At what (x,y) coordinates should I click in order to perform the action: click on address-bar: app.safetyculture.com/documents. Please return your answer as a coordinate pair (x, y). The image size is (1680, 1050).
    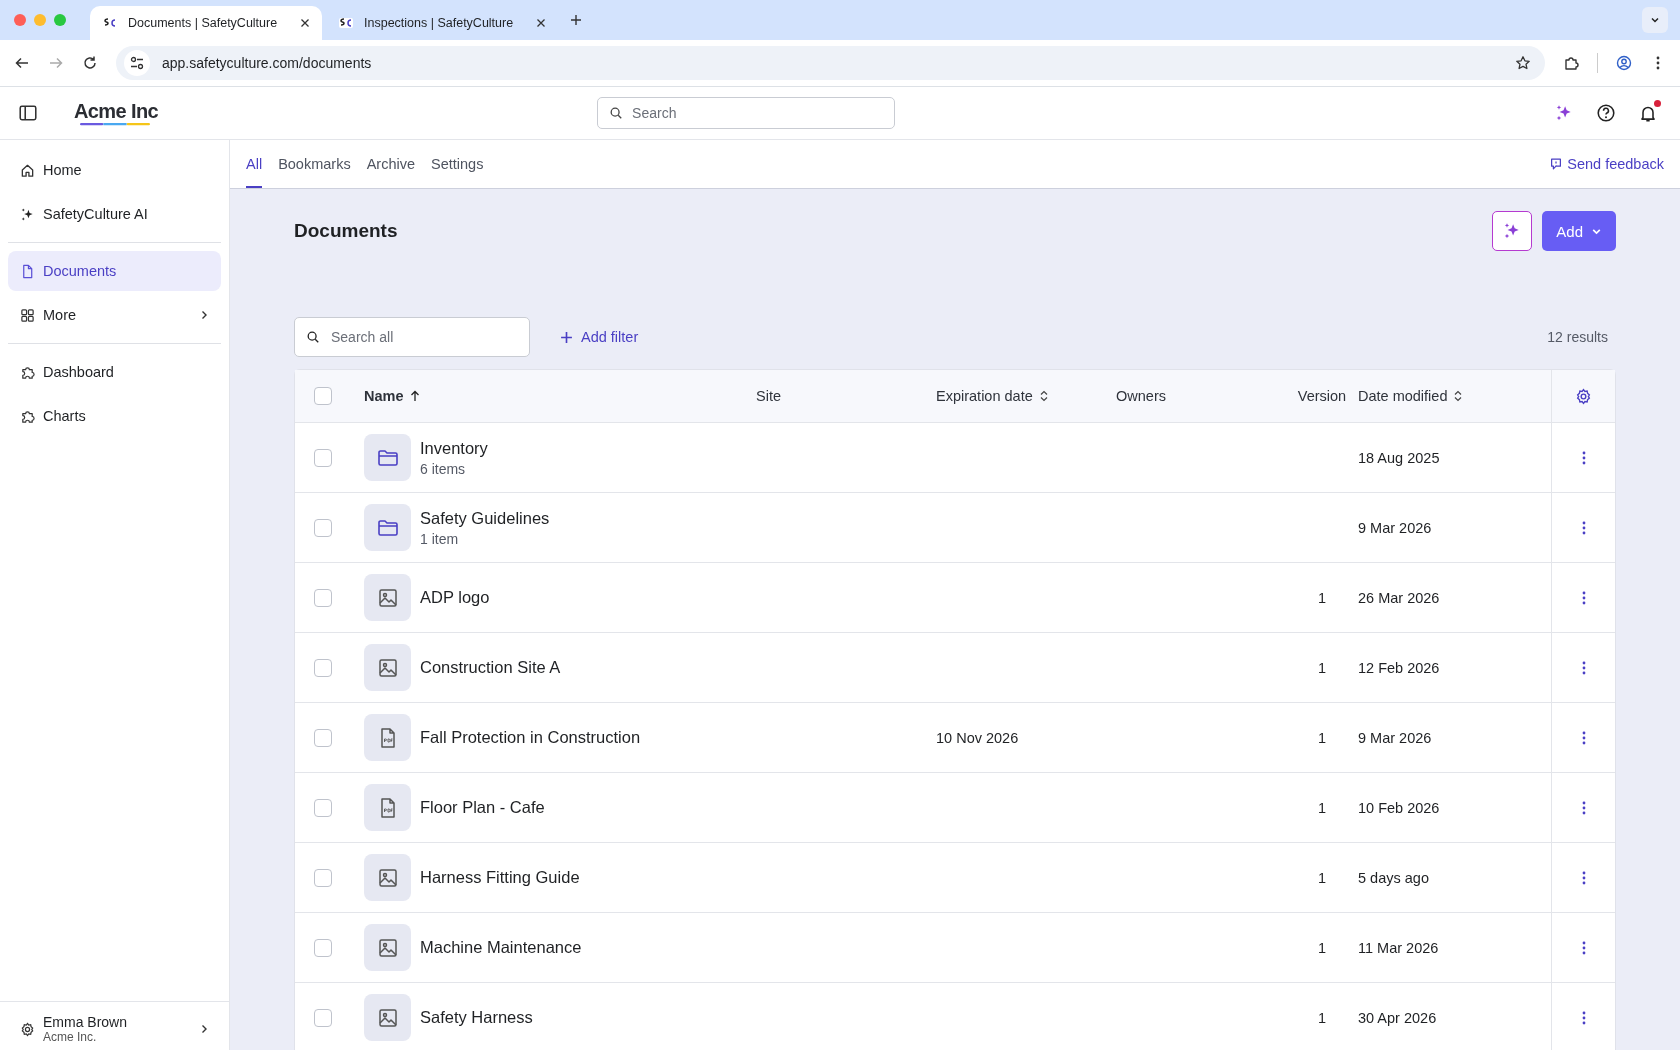
    Looking at the image, I should click on (830, 63).